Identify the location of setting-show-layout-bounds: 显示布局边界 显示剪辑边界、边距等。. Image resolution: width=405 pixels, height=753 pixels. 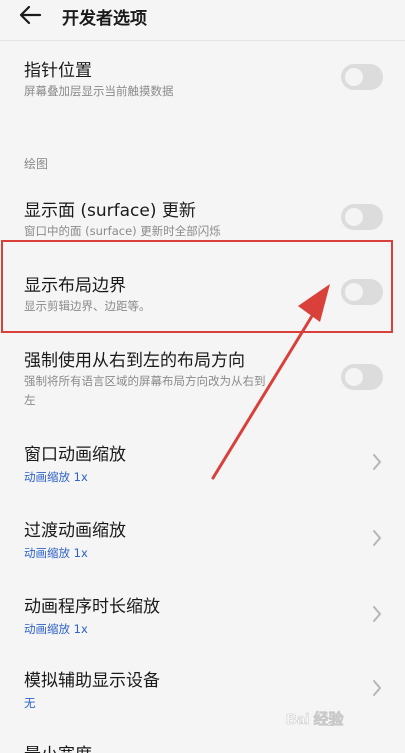
(202, 295).